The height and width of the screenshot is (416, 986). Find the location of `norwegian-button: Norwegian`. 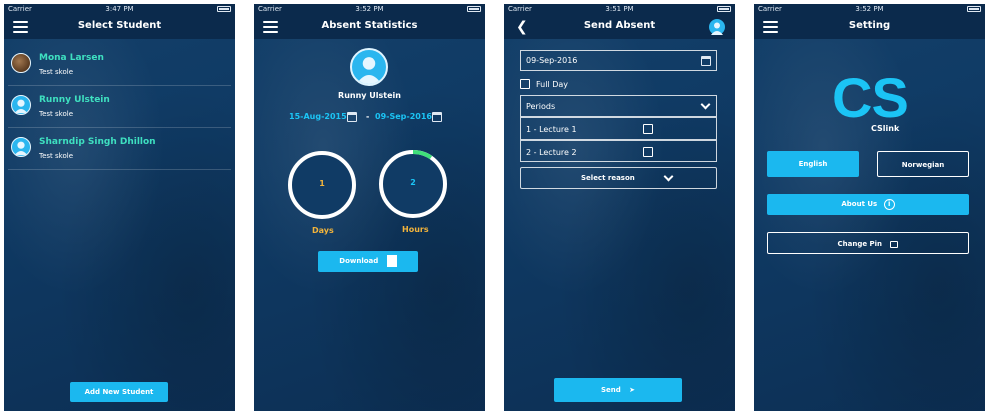

norwegian-button: Norwegian is located at coordinates (923, 164).